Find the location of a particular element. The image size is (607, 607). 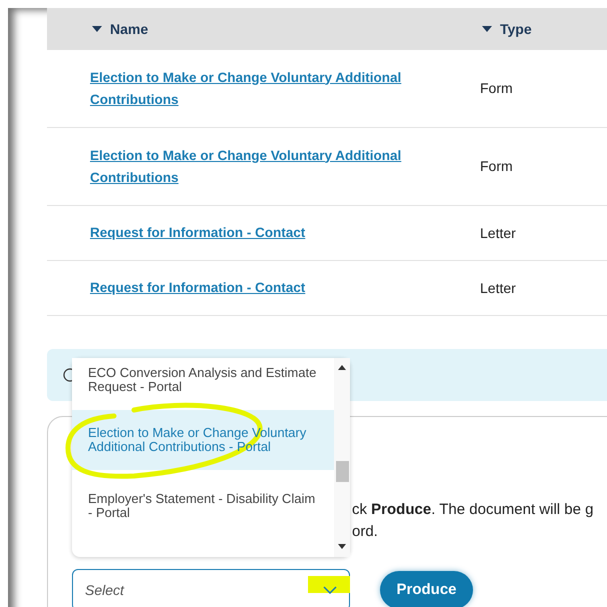

scroll-down-icon is located at coordinates (342, 546).